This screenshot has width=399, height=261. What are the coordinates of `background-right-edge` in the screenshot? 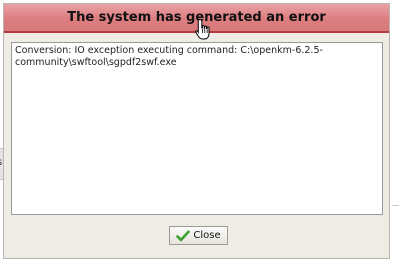 It's located at (395, 130).